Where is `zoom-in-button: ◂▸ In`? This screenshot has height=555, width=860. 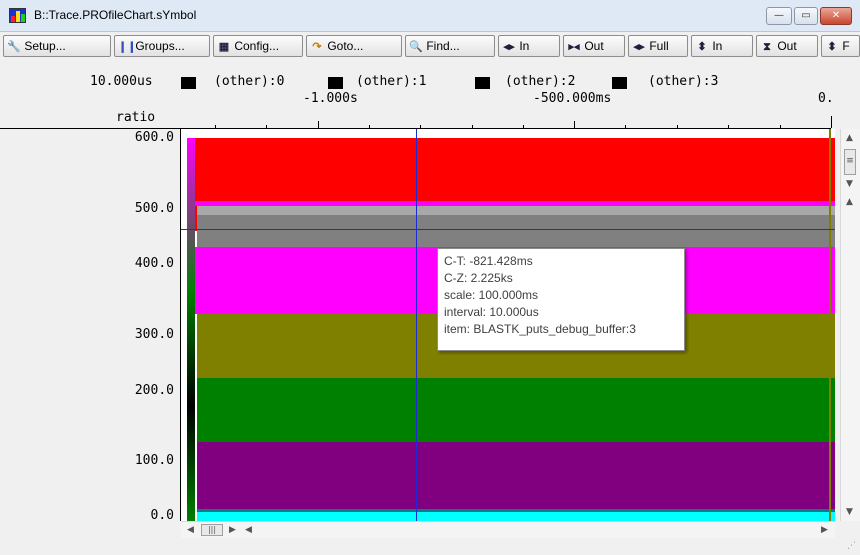
zoom-in-button: ◂▸ In is located at coordinates (529, 46).